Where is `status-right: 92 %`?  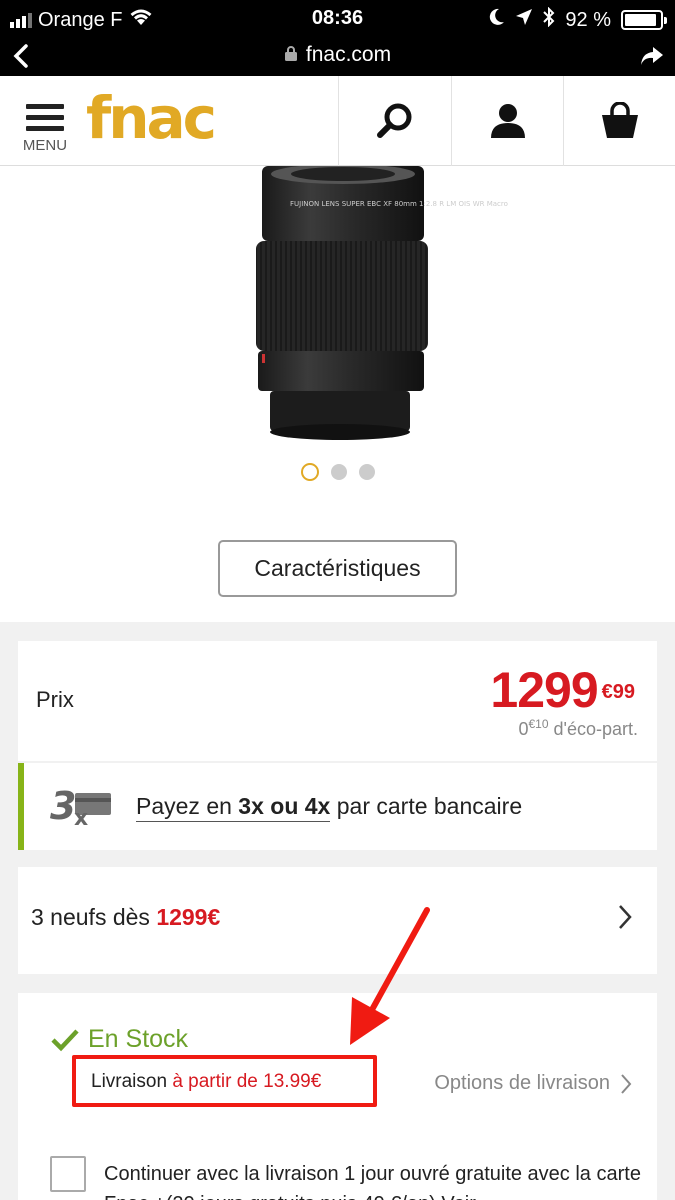
status-right: 92 % is located at coordinates (578, 19).